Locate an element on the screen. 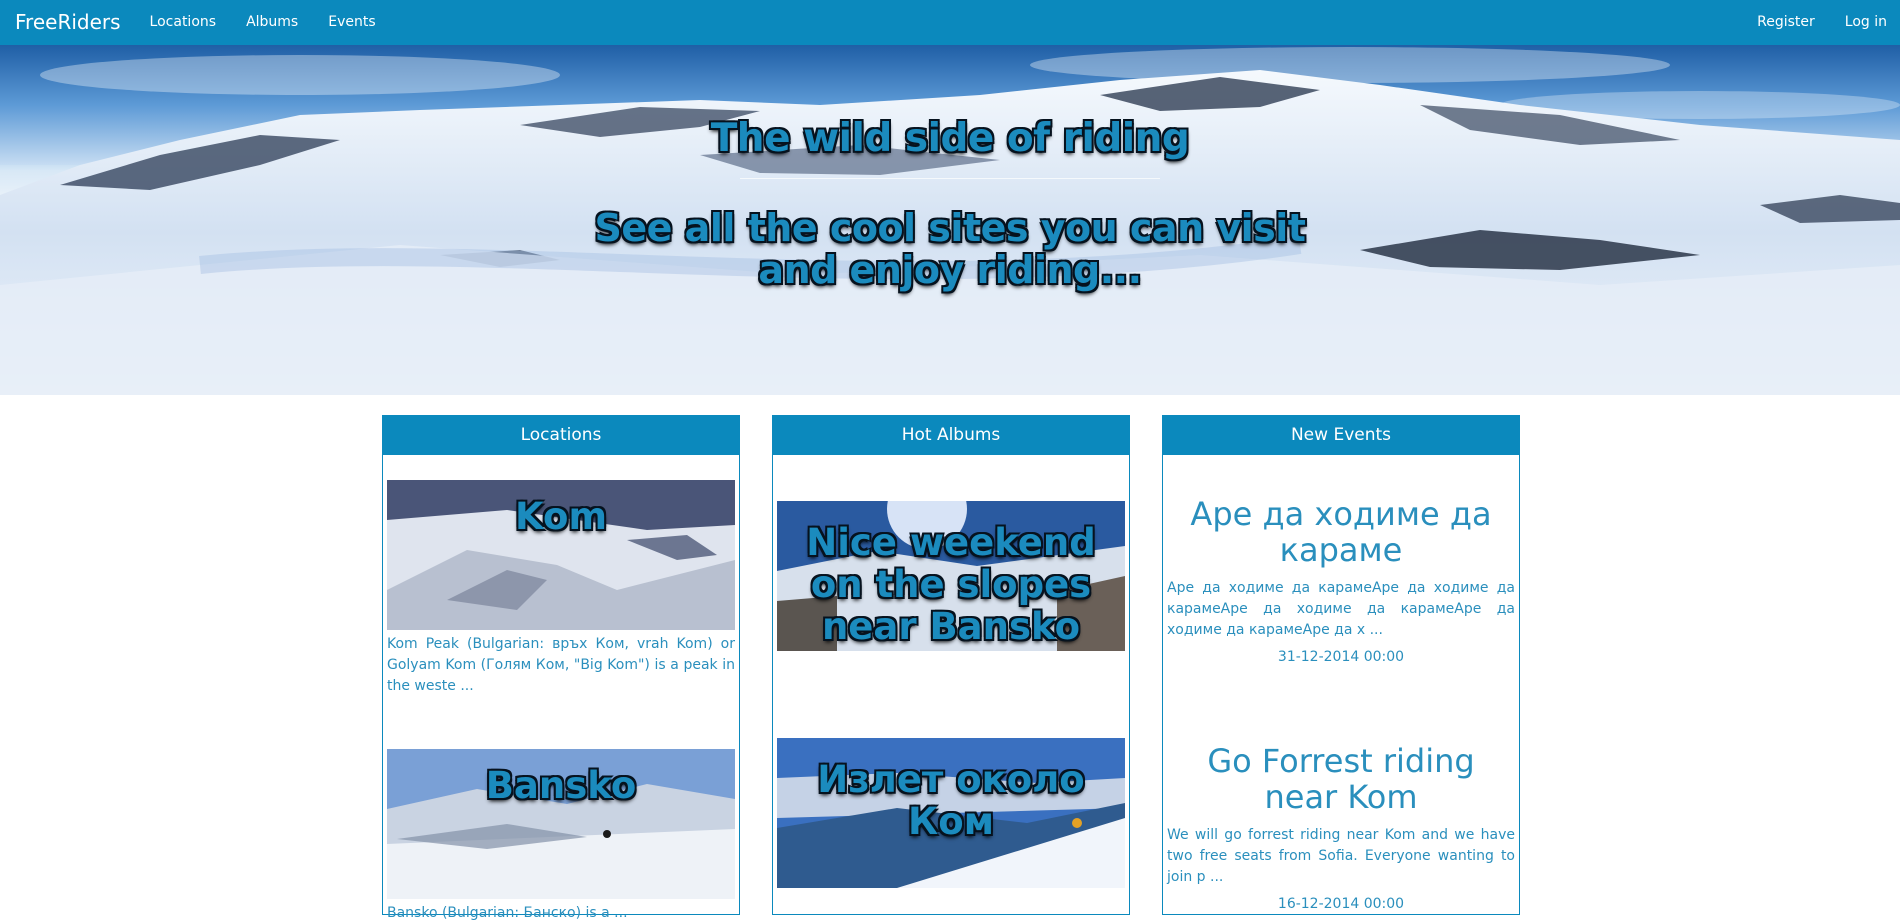 The height and width of the screenshot is (924, 1900). album-card: Излет около Ком is located at coordinates (951, 813).